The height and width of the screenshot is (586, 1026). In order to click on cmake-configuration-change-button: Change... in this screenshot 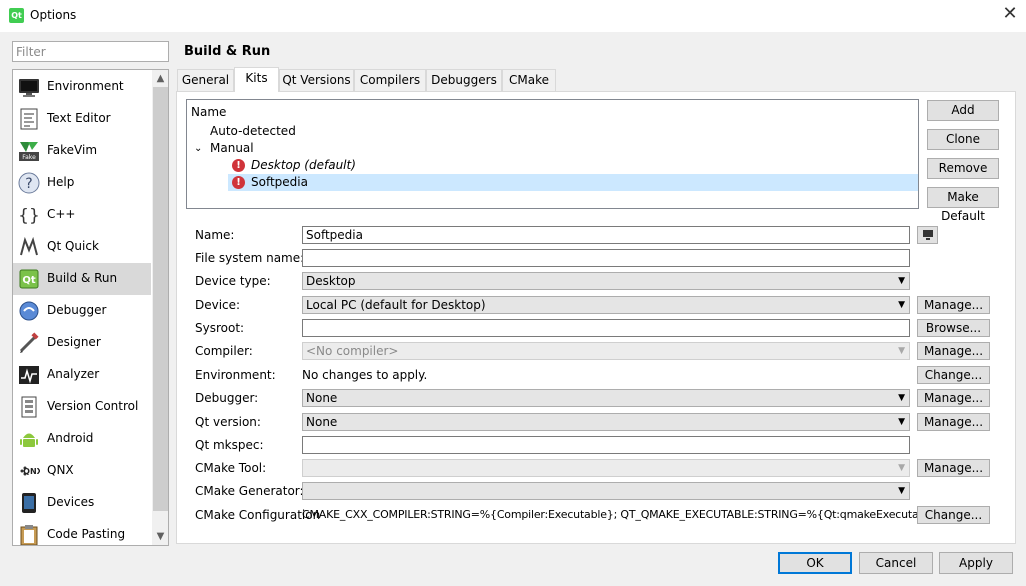, I will do `click(953, 515)`.